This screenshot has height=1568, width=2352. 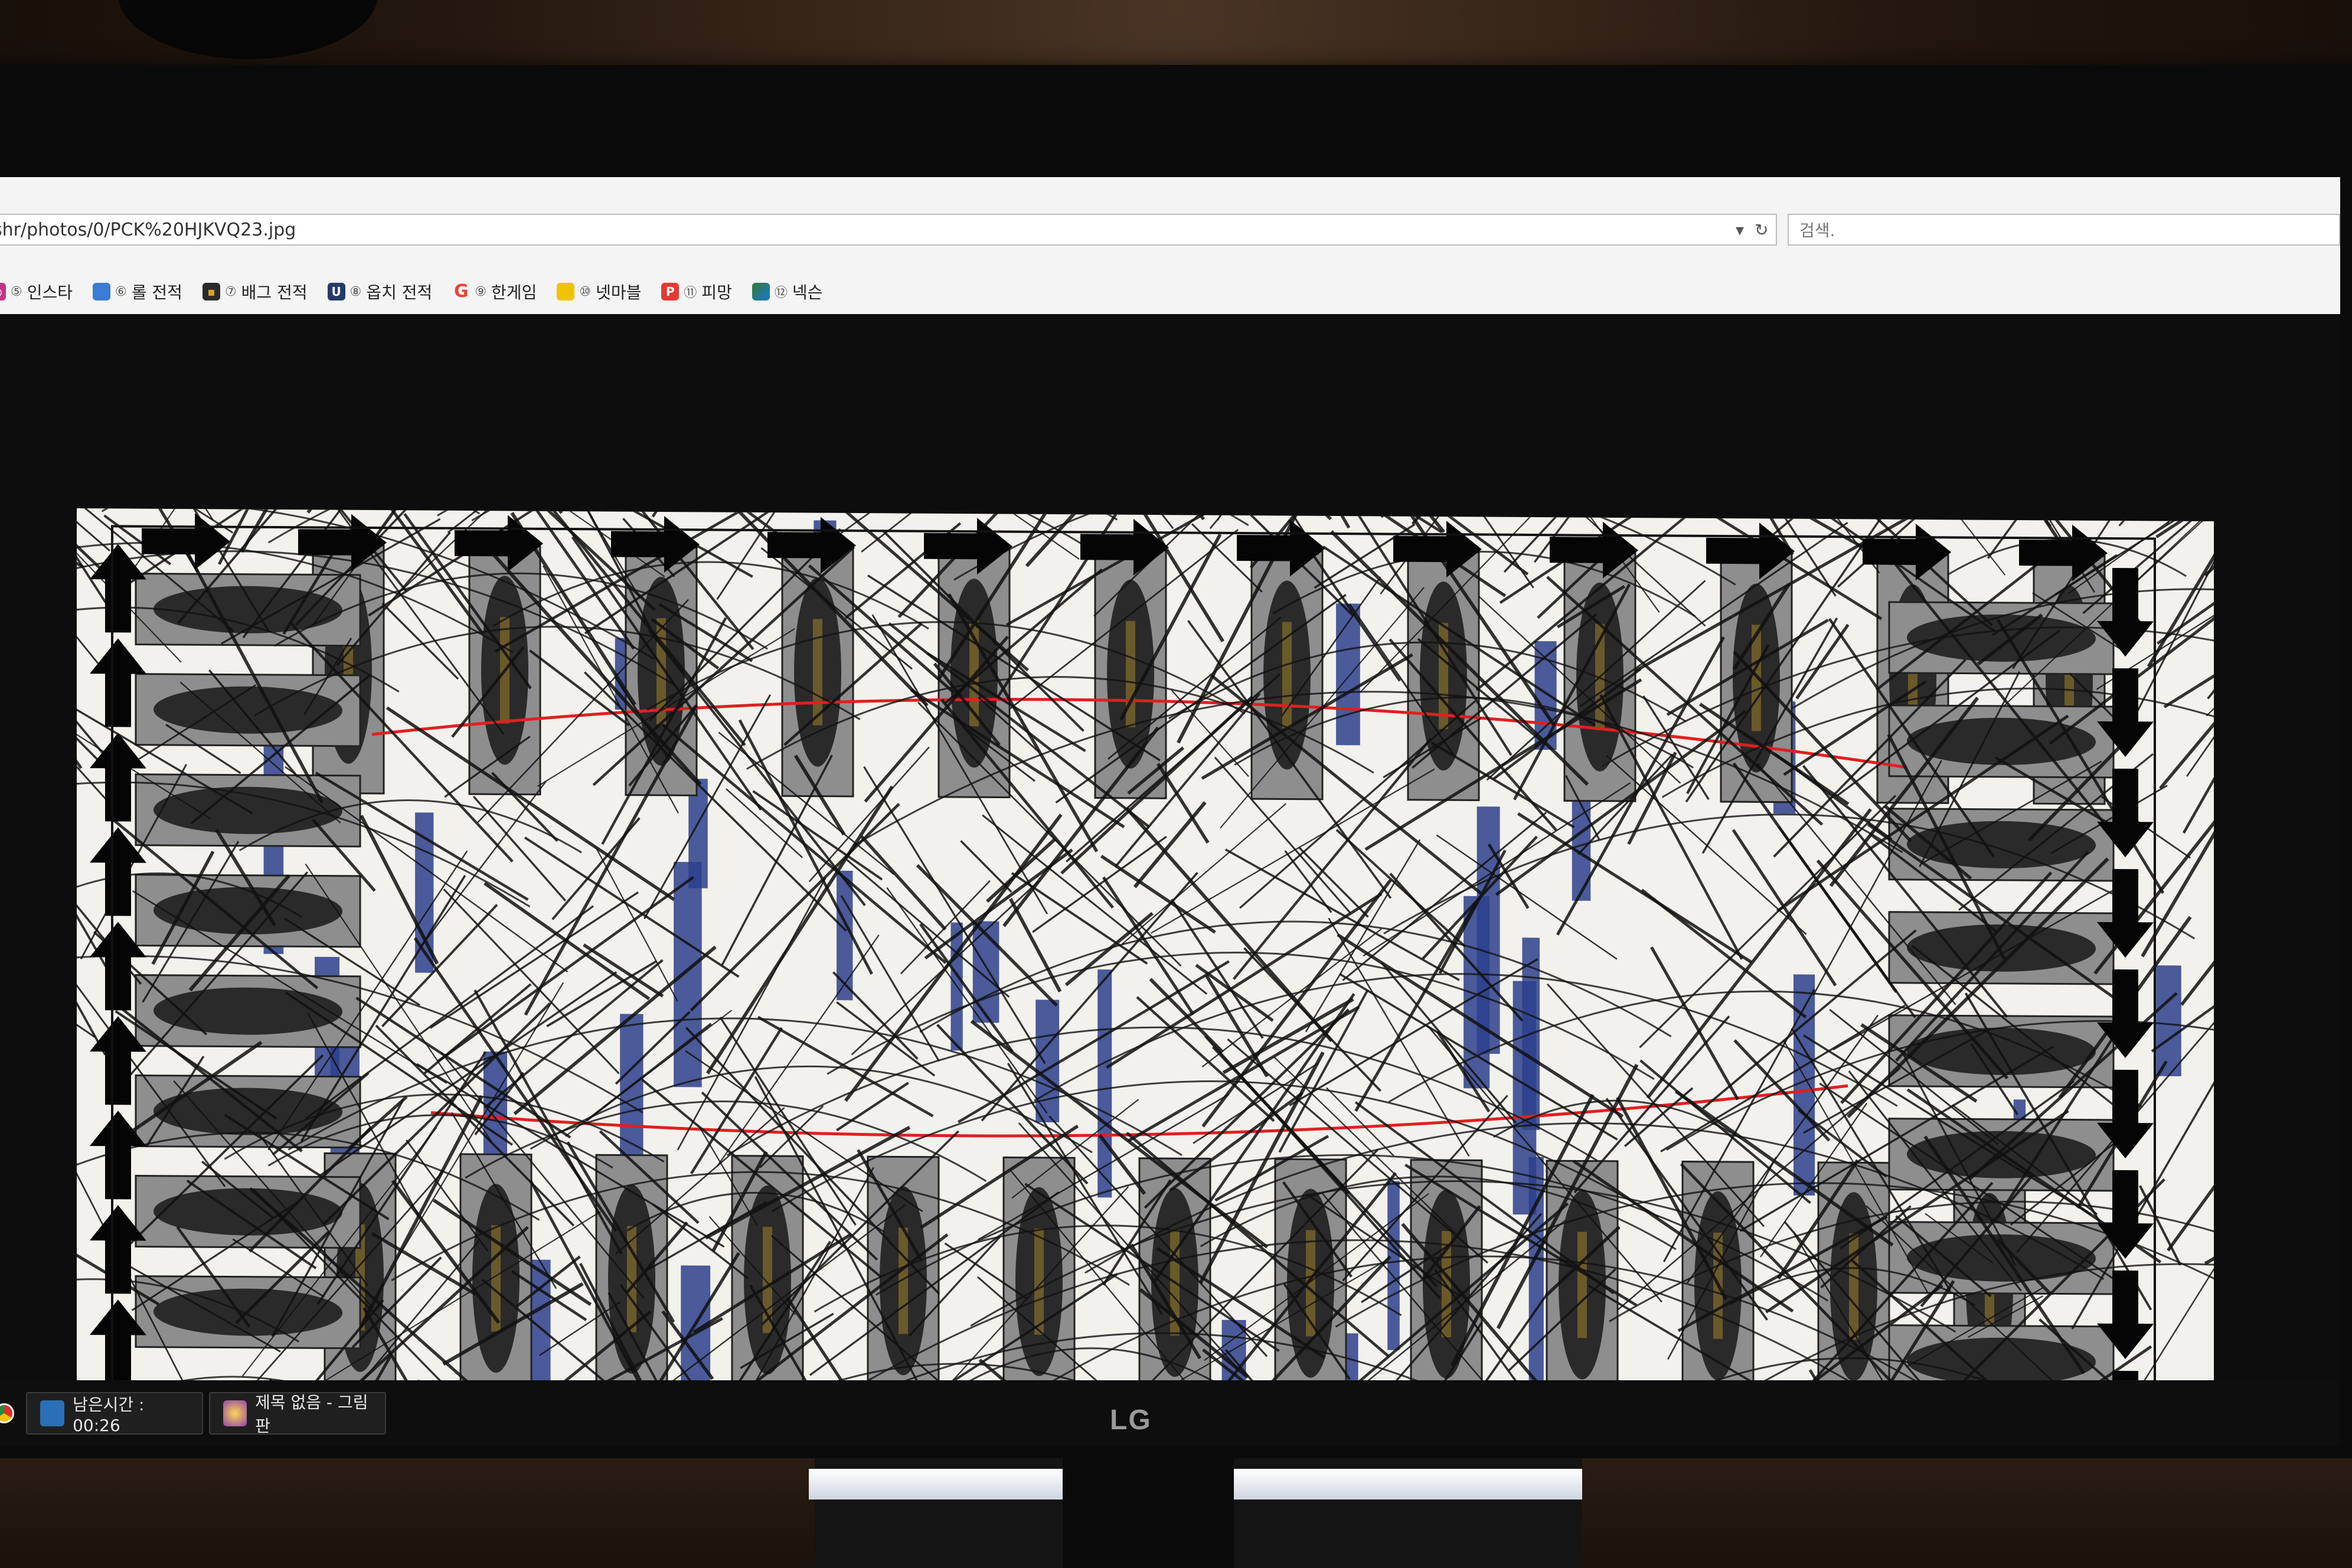 What do you see at coordinates (514, 292) in the screenshot?
I see `bookmark-label: 한게임` at bounding box center [514, 292].